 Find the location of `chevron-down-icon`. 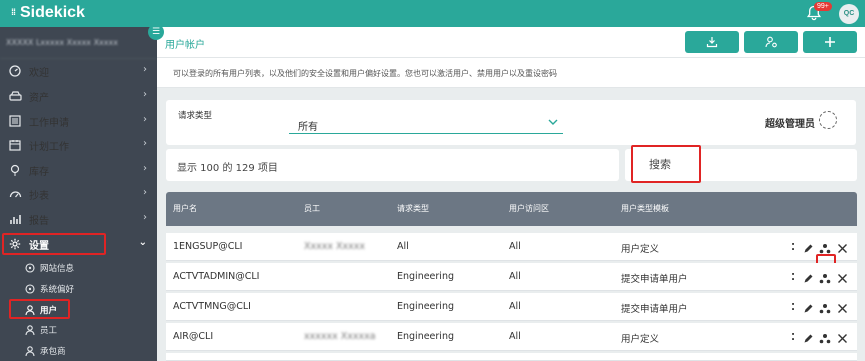

chevron-down-icon is located at coordinates (553, 122).